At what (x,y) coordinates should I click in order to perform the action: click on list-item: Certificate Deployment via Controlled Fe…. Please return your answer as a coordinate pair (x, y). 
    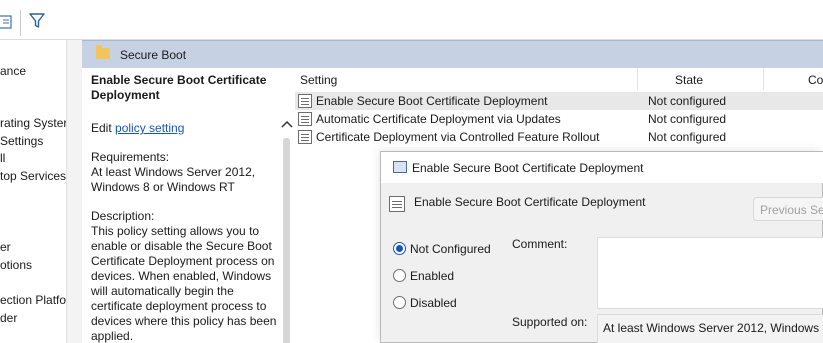
    Looking at the image, I should click on (559, 137).